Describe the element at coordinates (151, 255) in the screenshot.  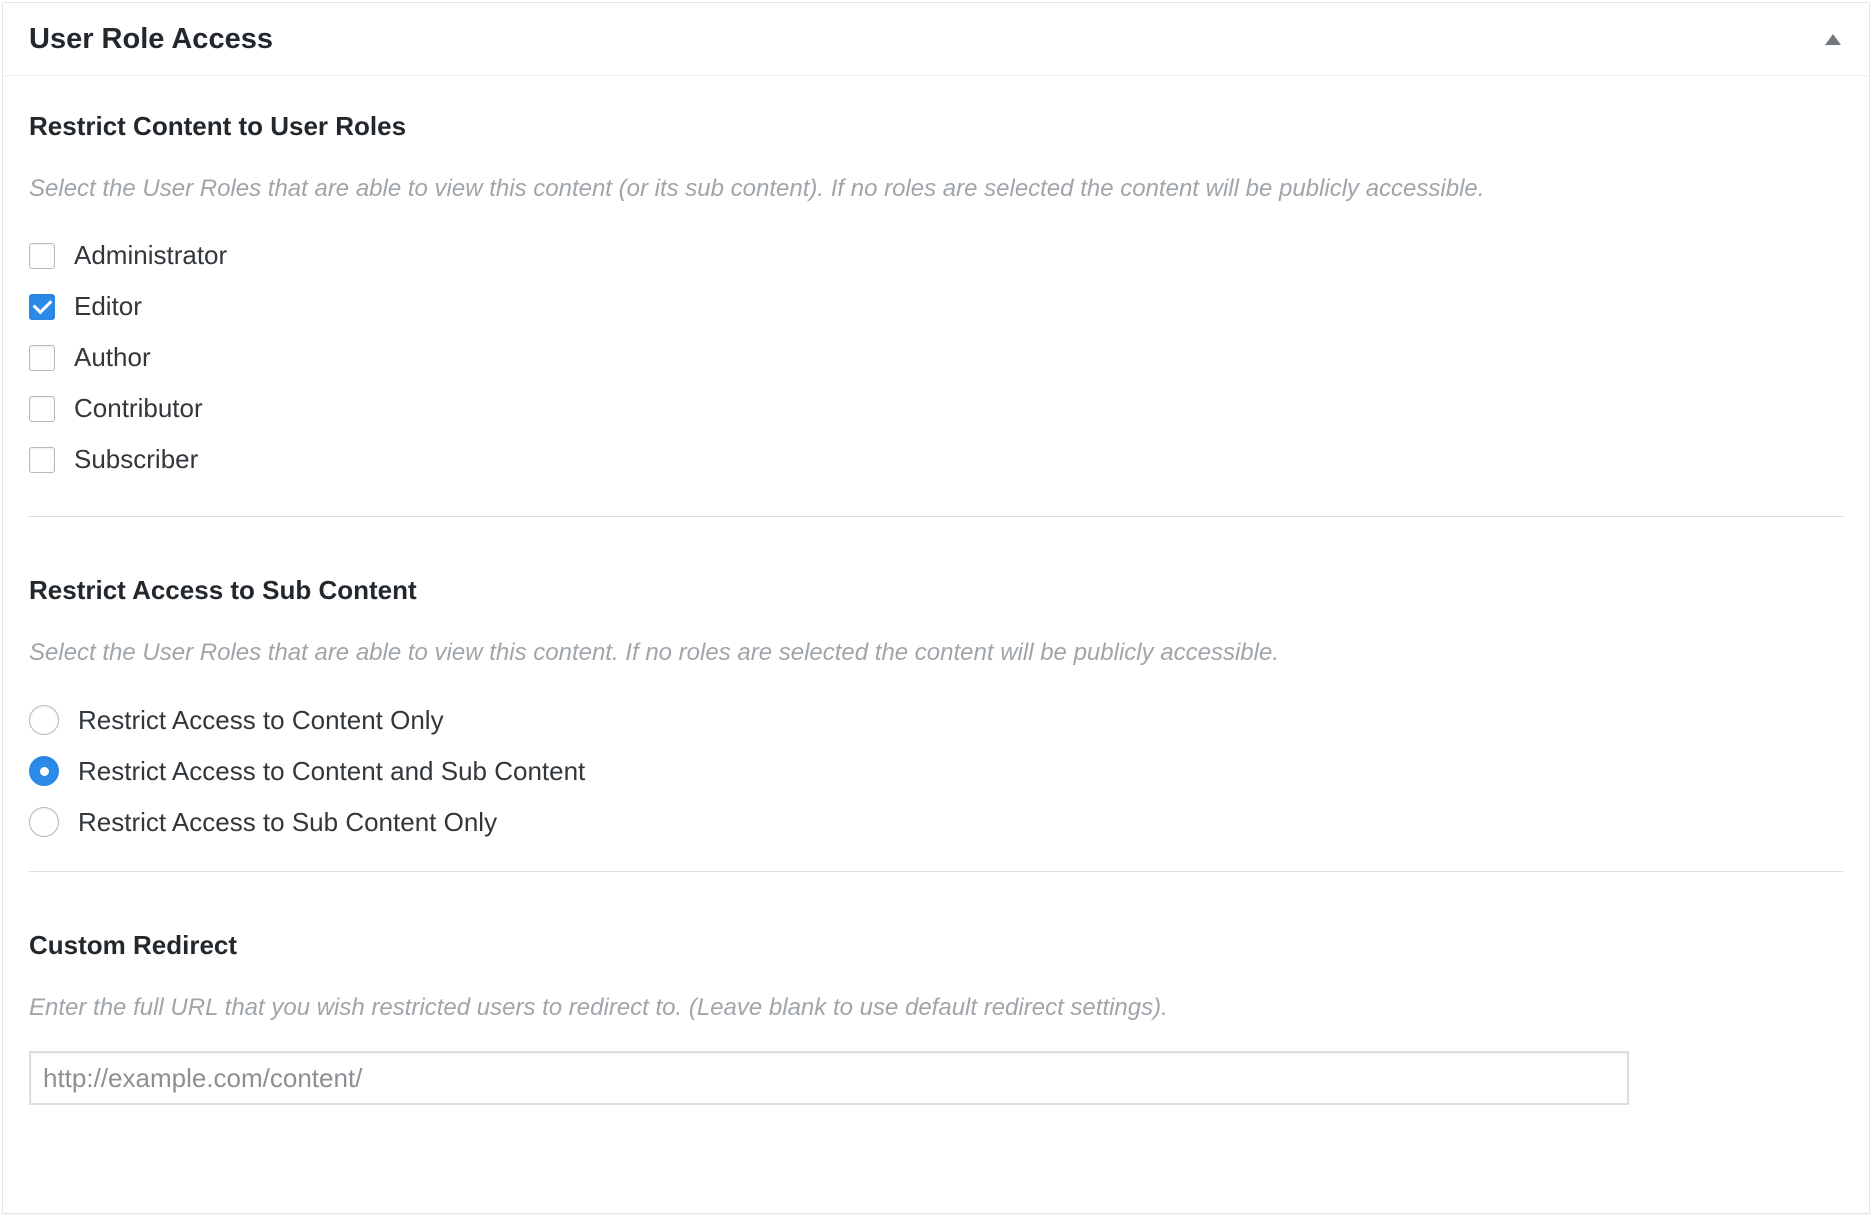
I see `role-label: Administrator` at that location.